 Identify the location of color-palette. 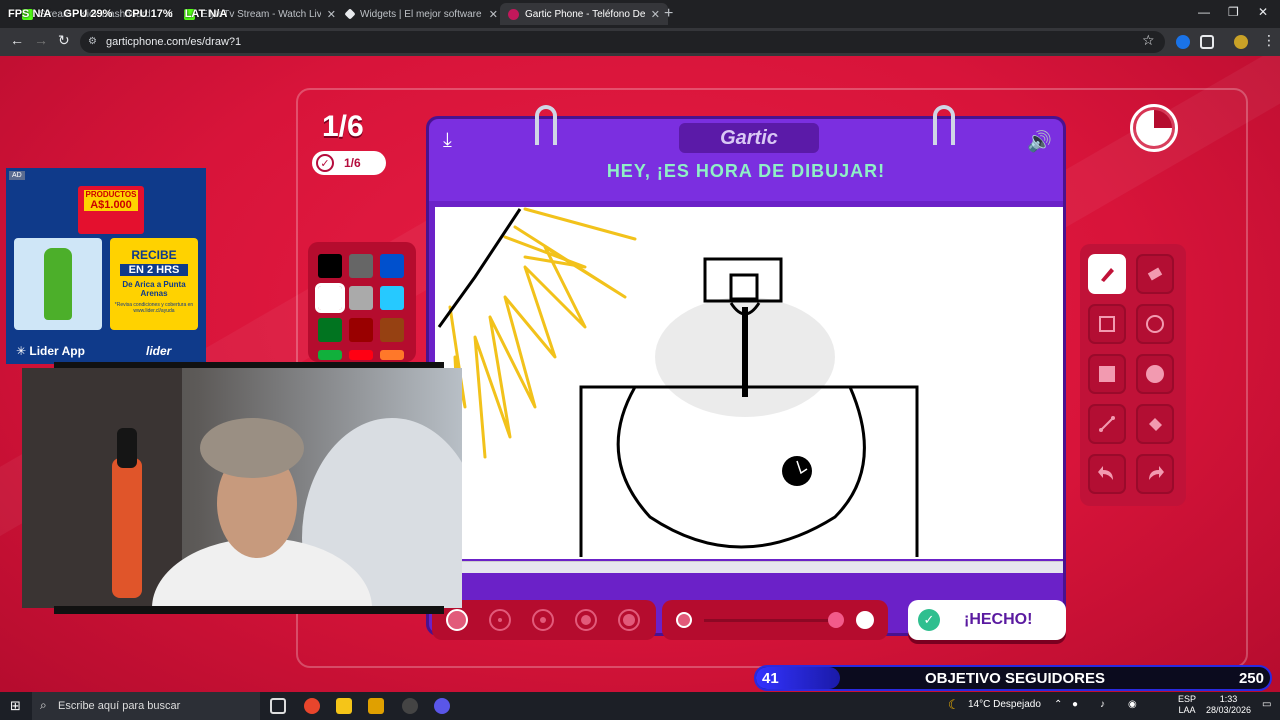
(362, 302).